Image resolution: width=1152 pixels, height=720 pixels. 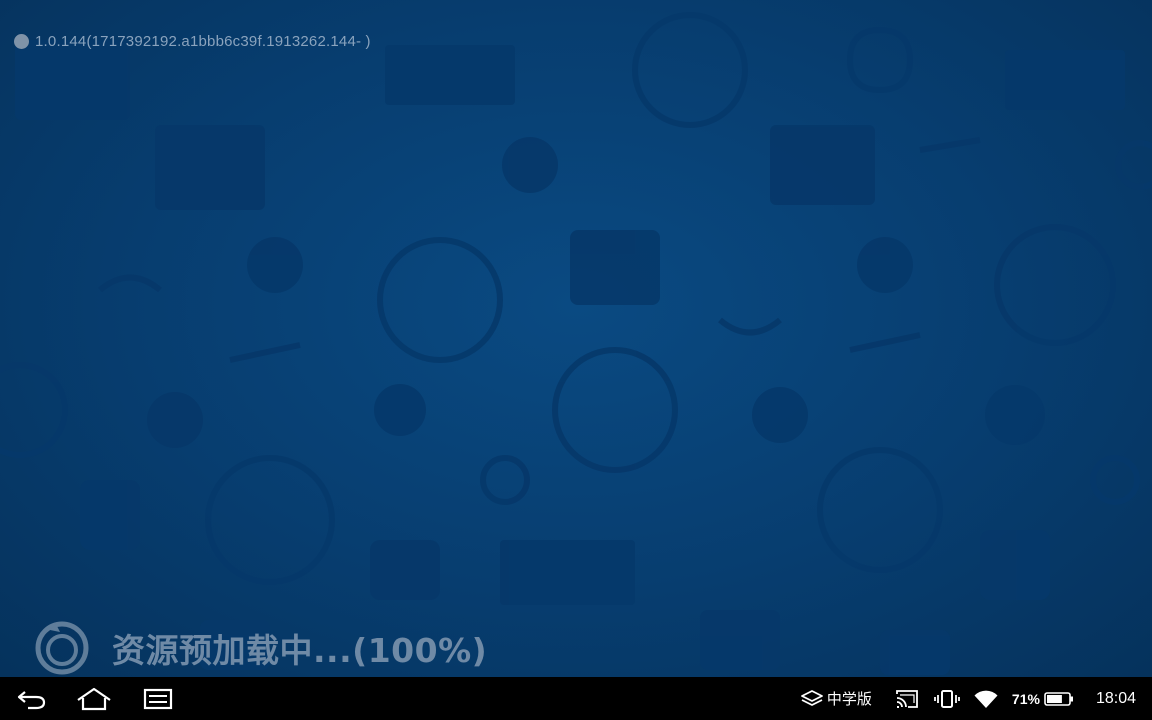 I want to click on back-arrow-icon, so click(x=31, y=700).